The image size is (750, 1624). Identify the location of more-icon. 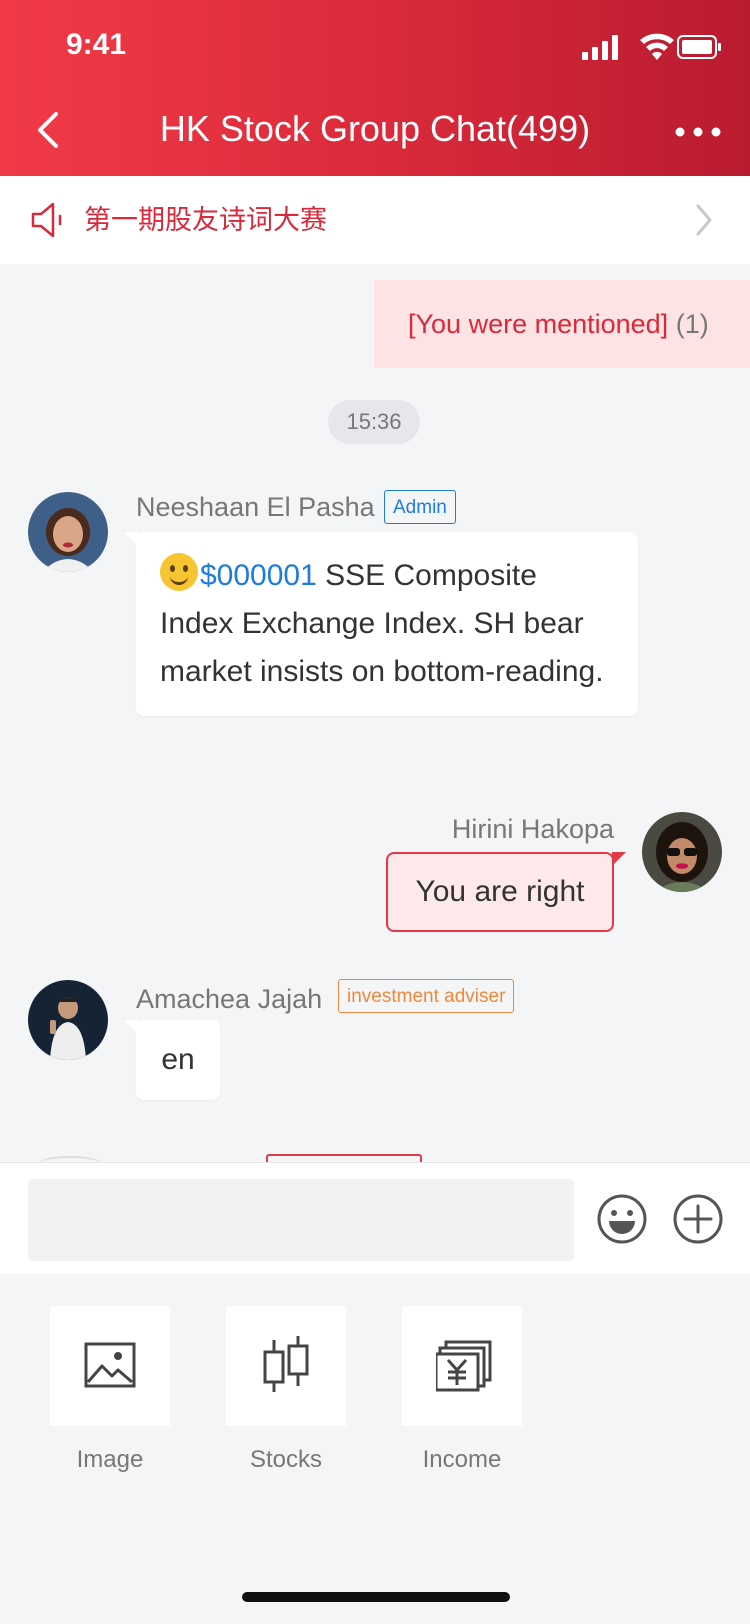
(698, 132).